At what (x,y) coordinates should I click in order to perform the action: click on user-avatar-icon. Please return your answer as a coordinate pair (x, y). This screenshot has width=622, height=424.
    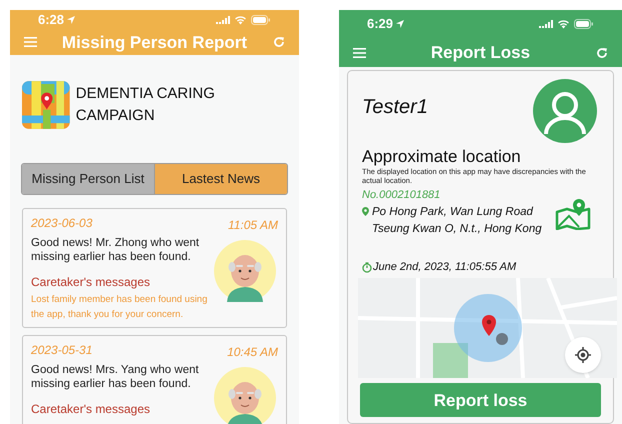
    Looking at the image, I should click on (565, 111).